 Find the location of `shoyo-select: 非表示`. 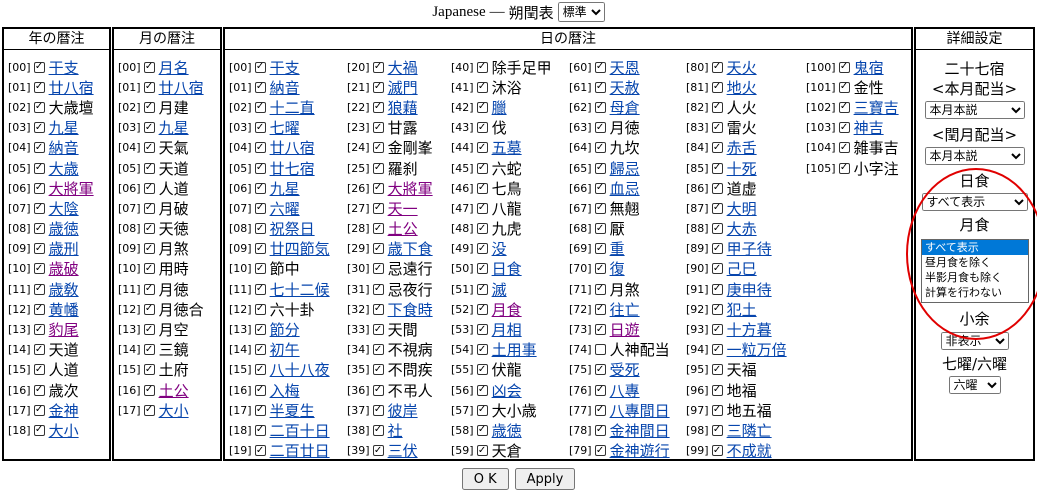

shoyo-select: 非表示 is located at coordinates (974, 341).